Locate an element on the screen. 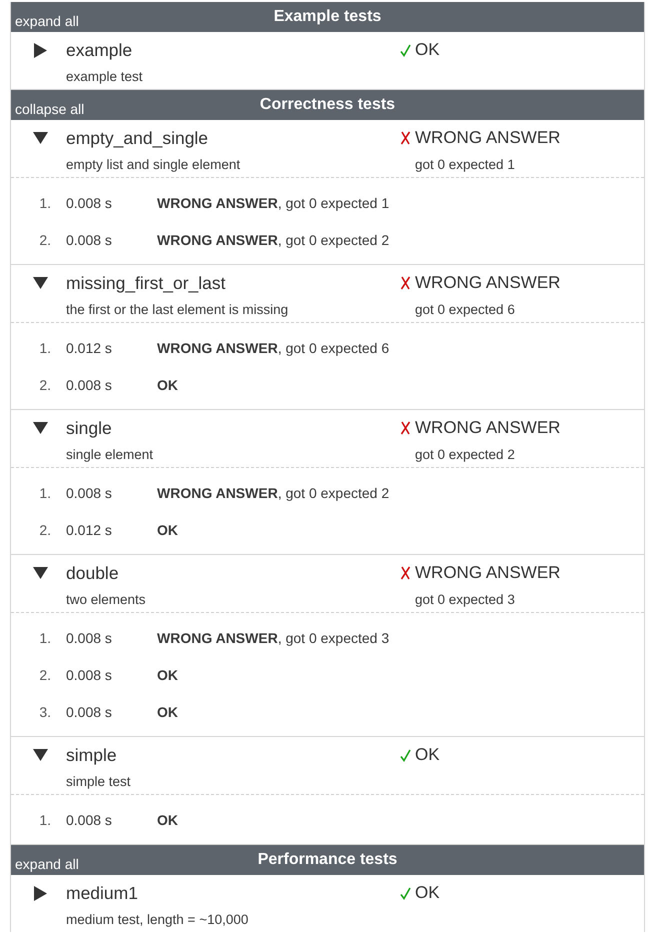 The height and width of the screenshot is (941, 662). test-name: missing_first_or_last is located at coordinates (146, 283).